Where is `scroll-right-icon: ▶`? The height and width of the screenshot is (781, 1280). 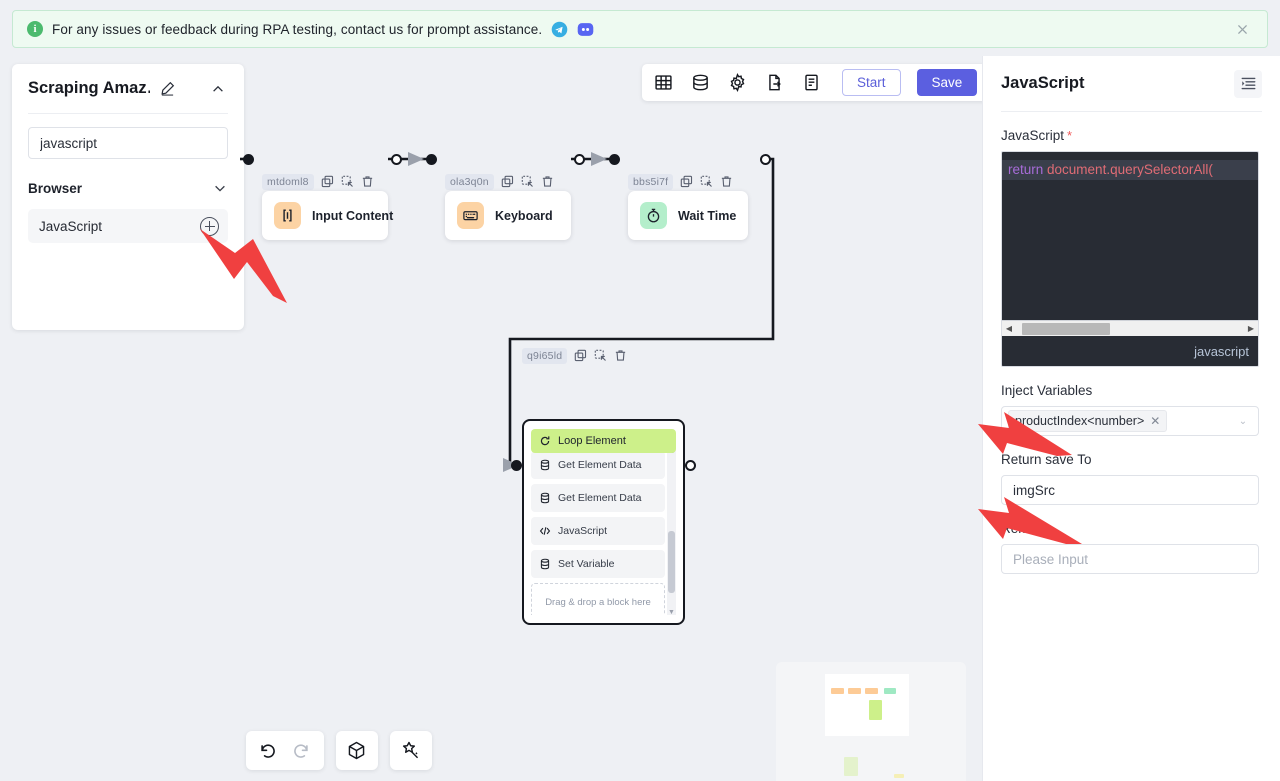 scroll-right-icon: ▶ is located at coordinates (1251, 328).